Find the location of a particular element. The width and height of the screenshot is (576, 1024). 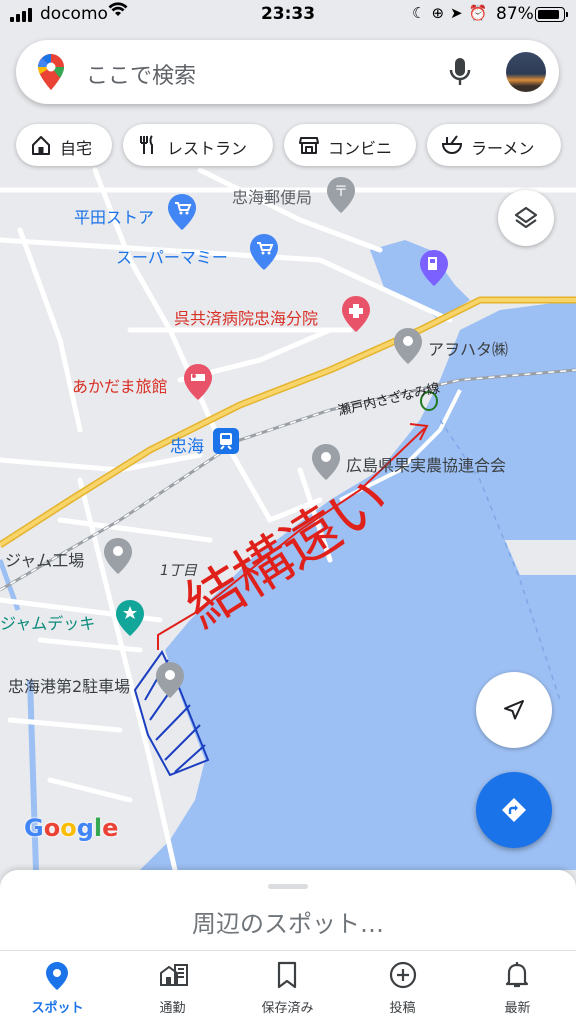

restaurant-icon is located at coordinates (146, 144).